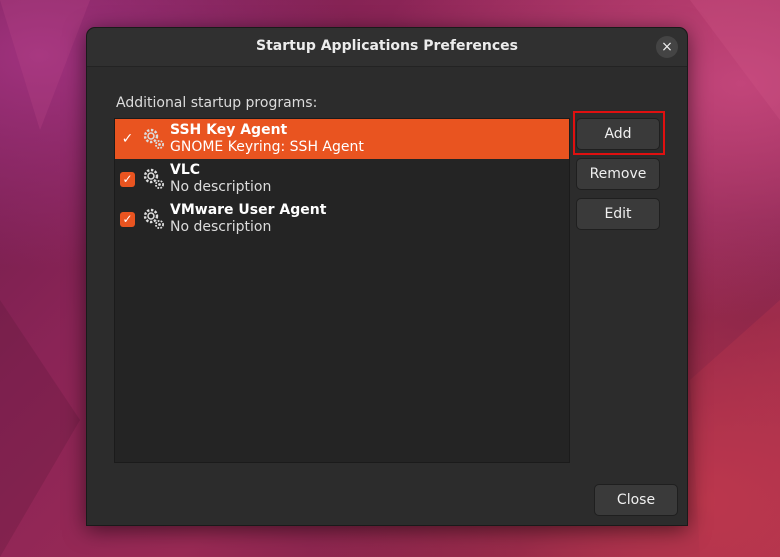  Describe the element at coordinates (342, 179) in the screenshot. I see `list-item-vlc: ✓ VLC No description` at that location.